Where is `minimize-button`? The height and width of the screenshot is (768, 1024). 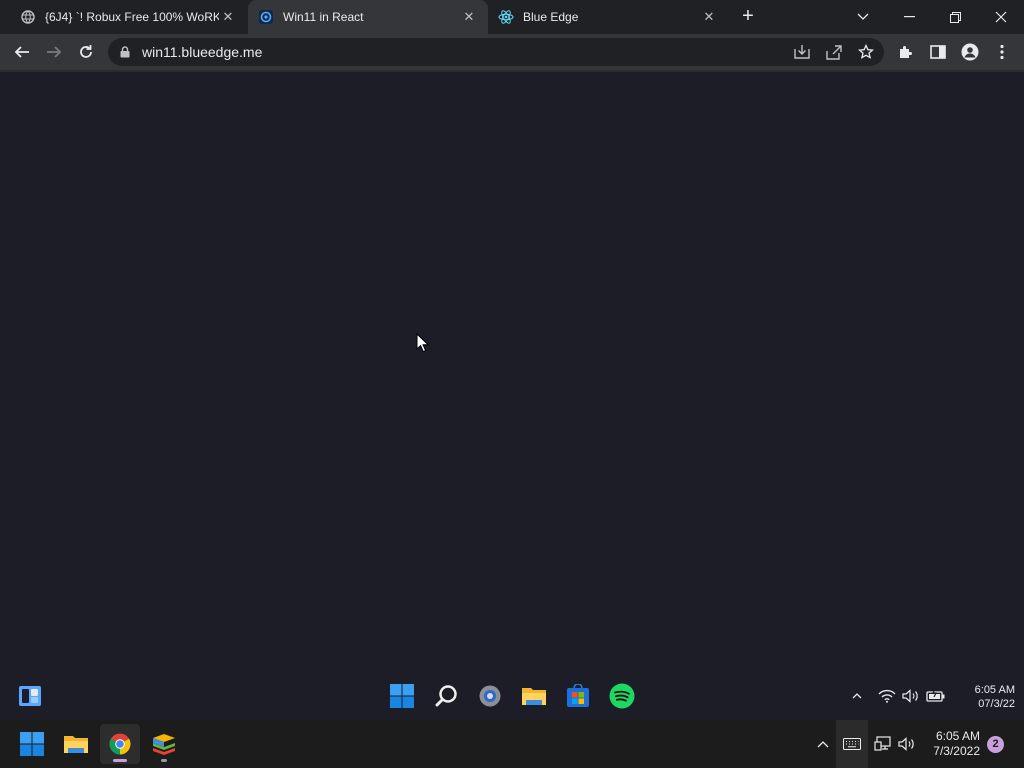
minimize-button is located at coordinates (909, 17).